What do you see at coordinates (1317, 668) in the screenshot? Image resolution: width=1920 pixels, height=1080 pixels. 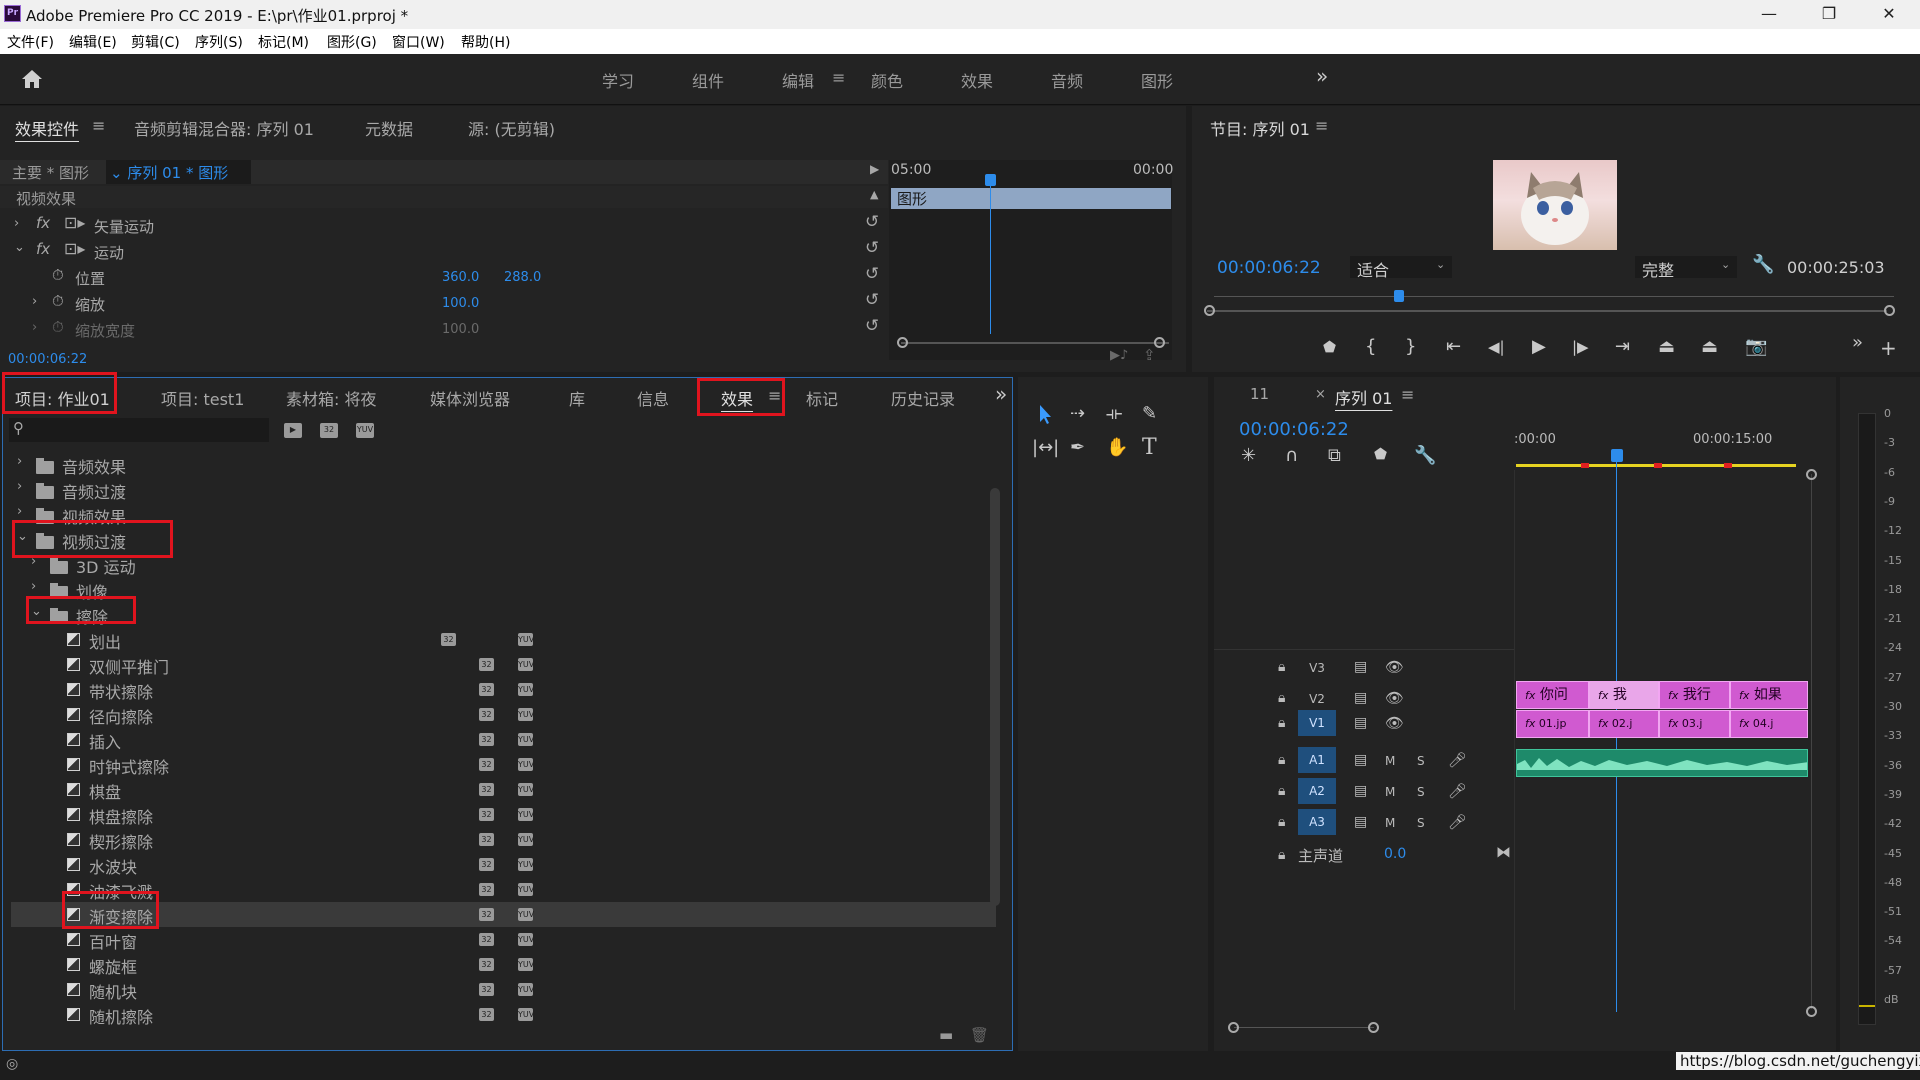 I see `track-label: V3` at bounding box center [1317, 668].